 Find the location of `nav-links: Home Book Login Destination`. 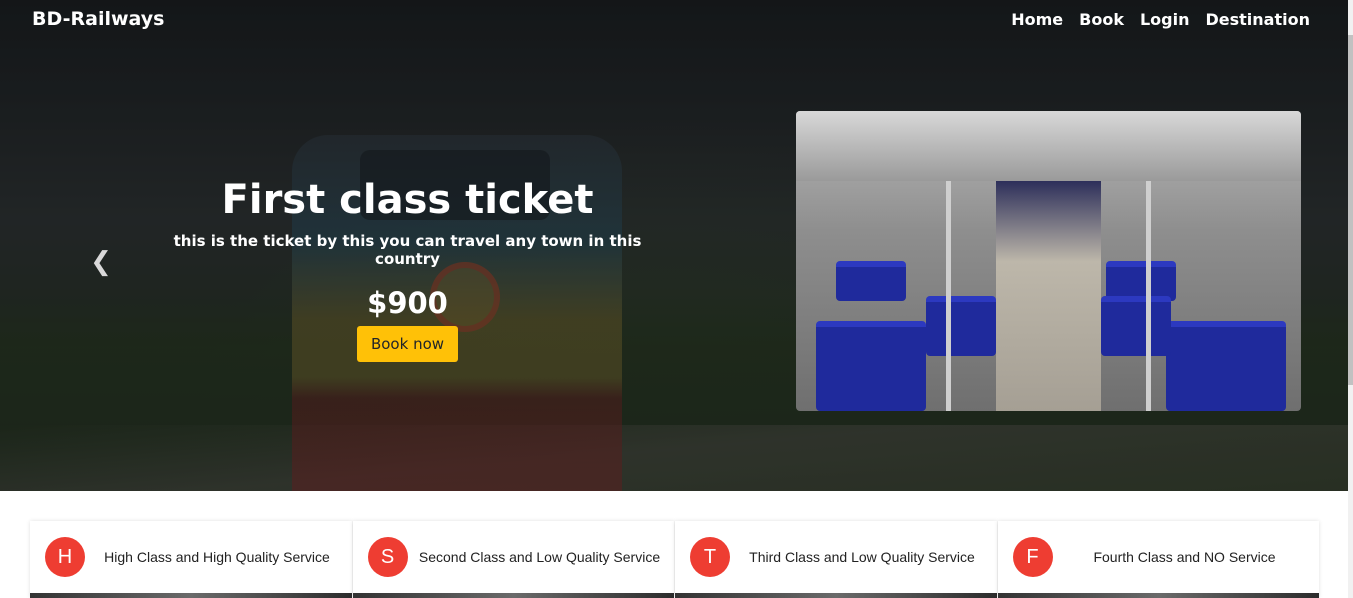

nav-links: Home Book Login Destination is located at coordinates (1160, 19).